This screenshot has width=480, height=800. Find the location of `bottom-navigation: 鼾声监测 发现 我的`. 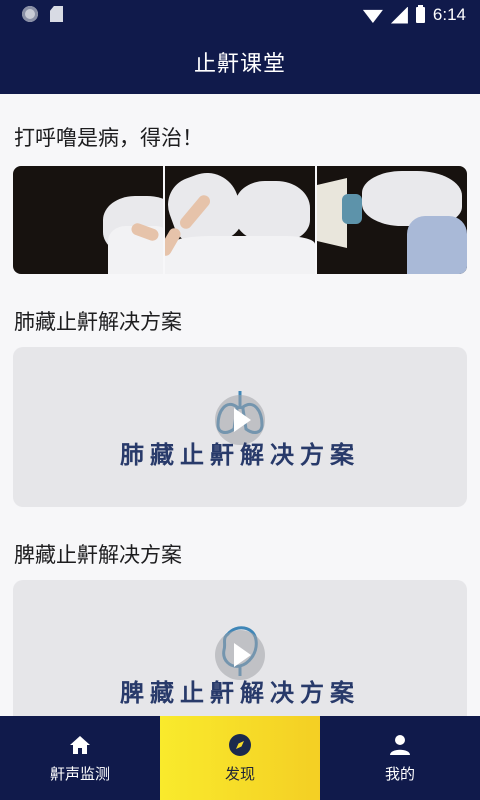

bottom-navigation: 鼾声监测 发现 我的 is located at coordinates (240, 758).